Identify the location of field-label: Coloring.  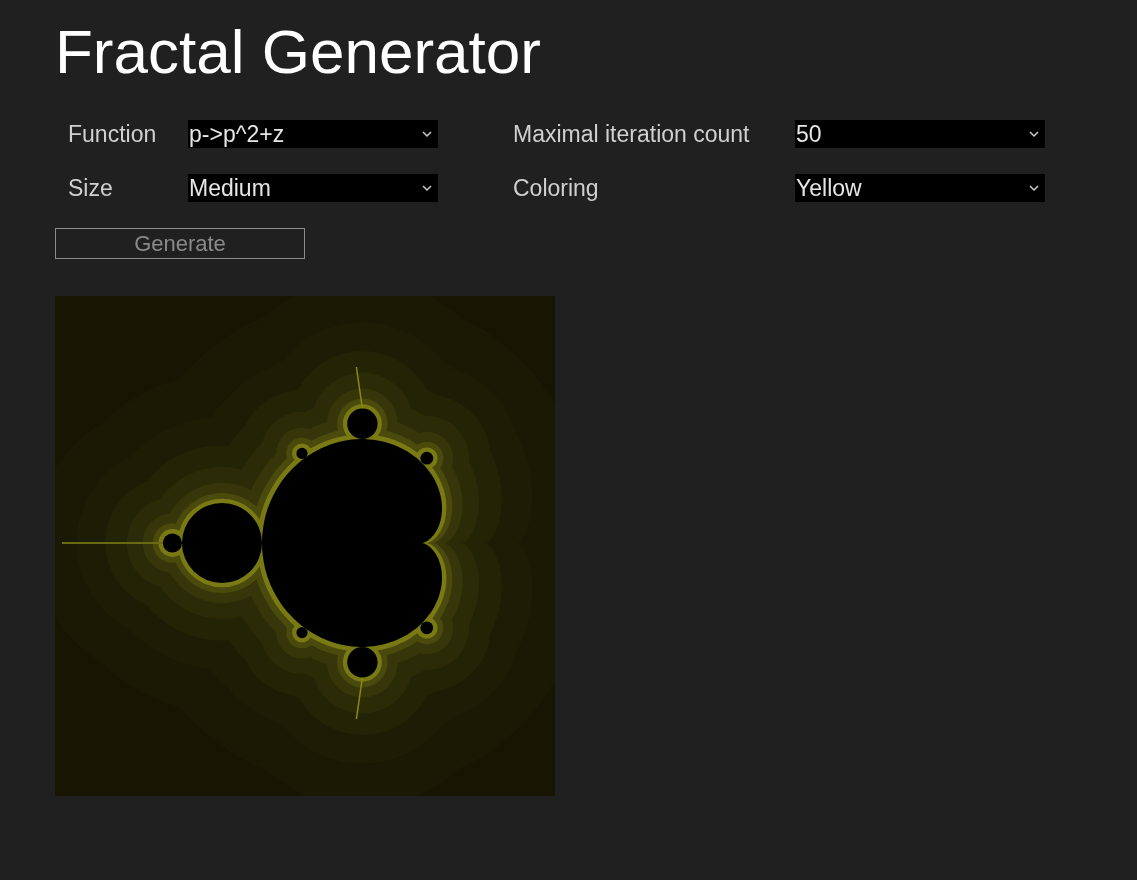
(556, 188).